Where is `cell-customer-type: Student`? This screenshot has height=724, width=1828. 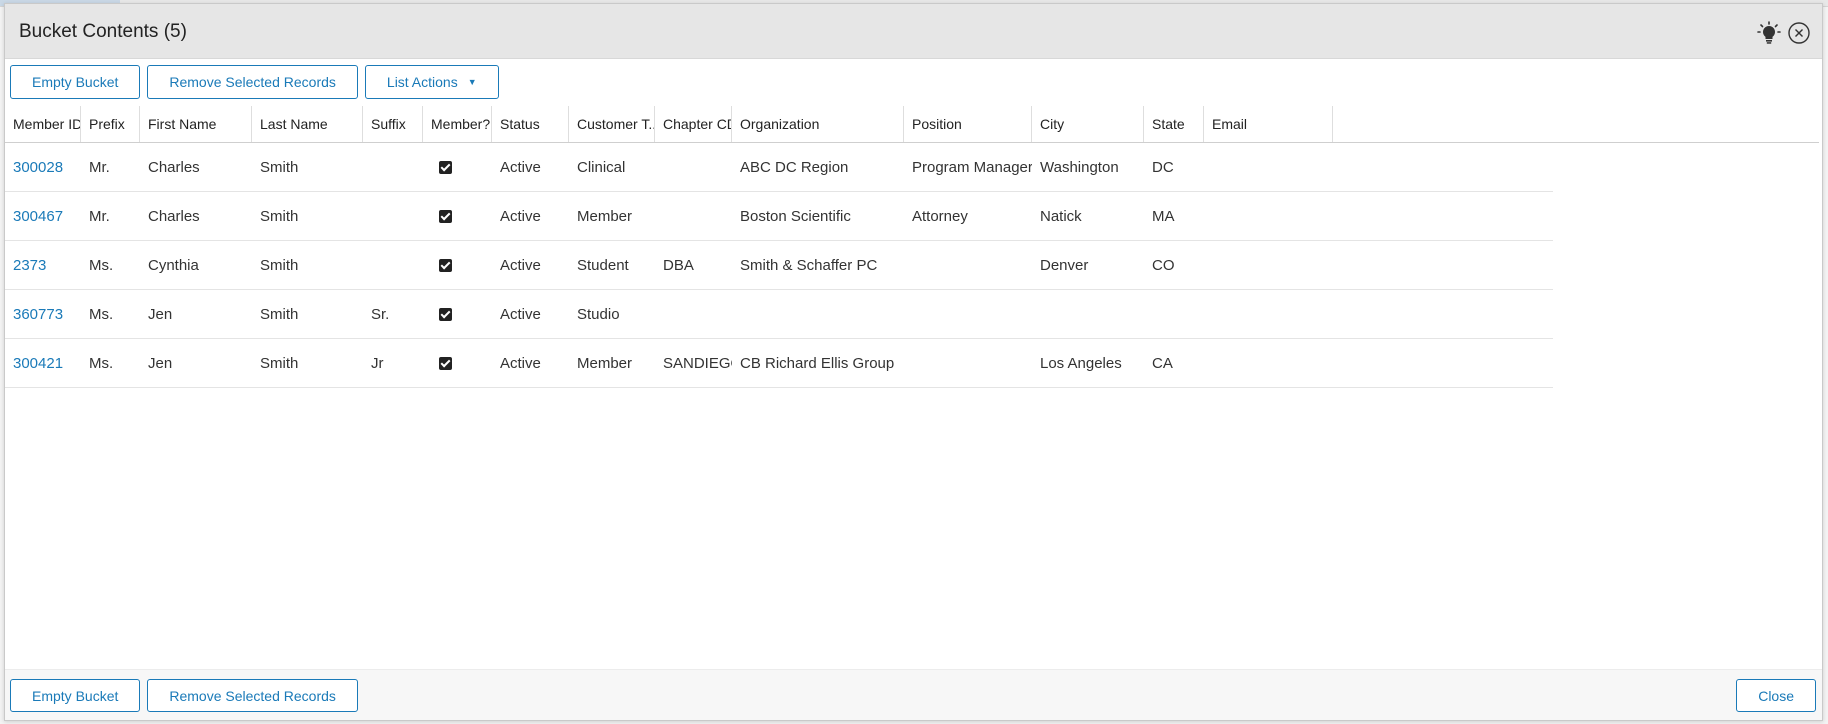 cell-customer-type: Student is located at coordinates (603, 265).